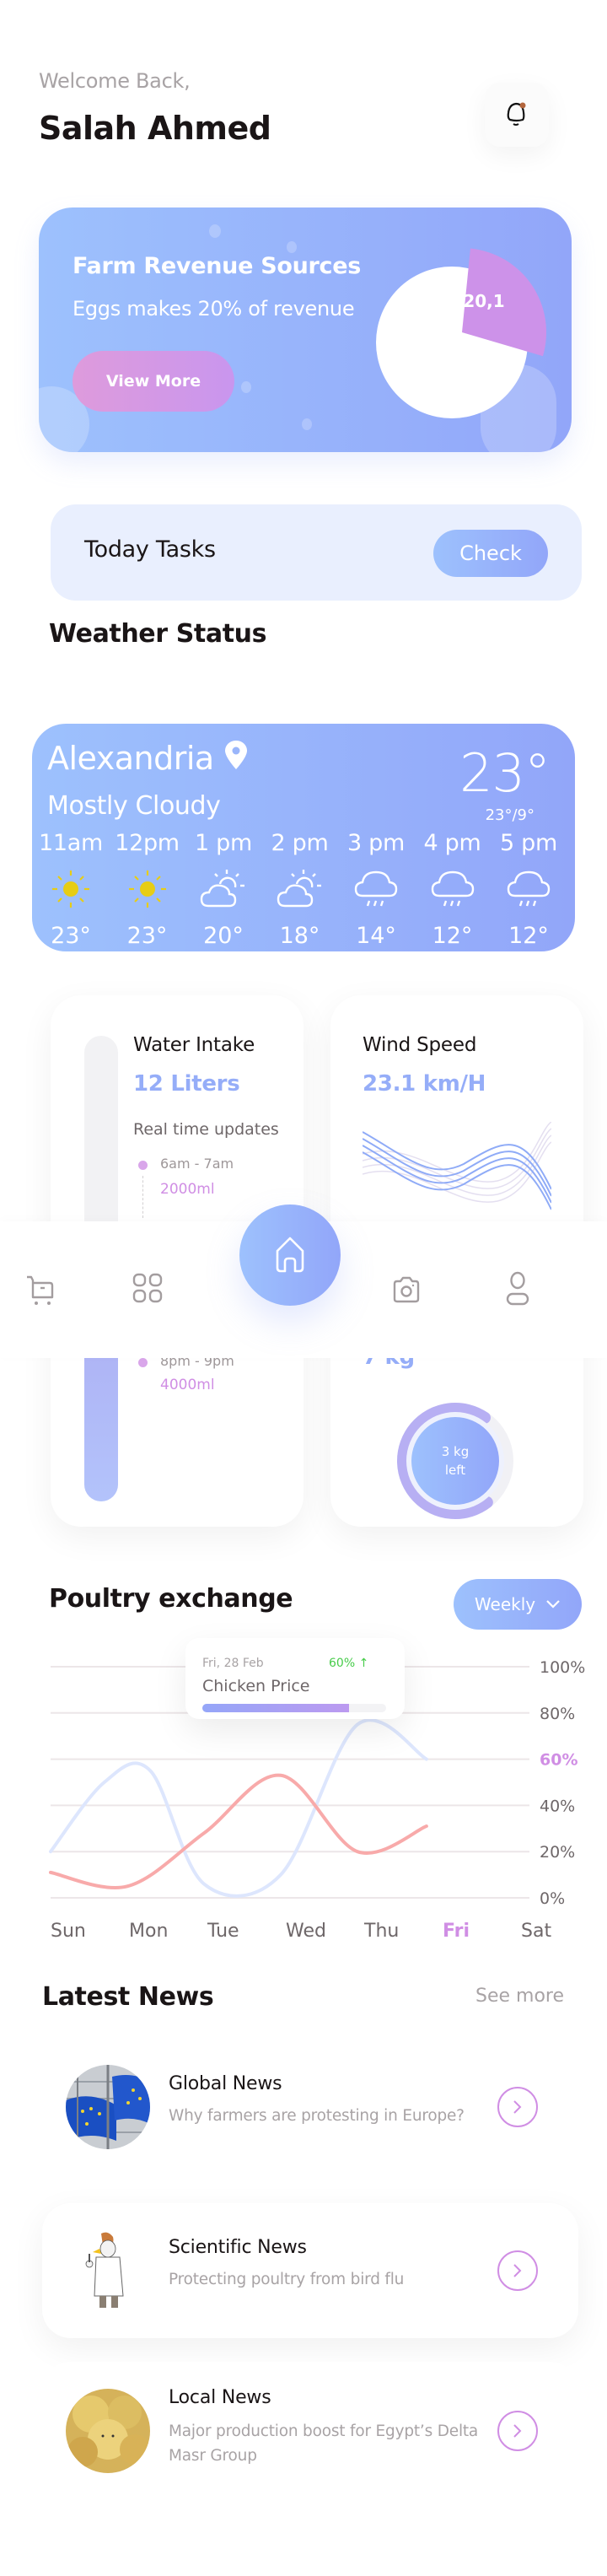  Describe the element at coordinates (300, 843) in the screenshot. I see `hour-time: 2 pm` at that location.